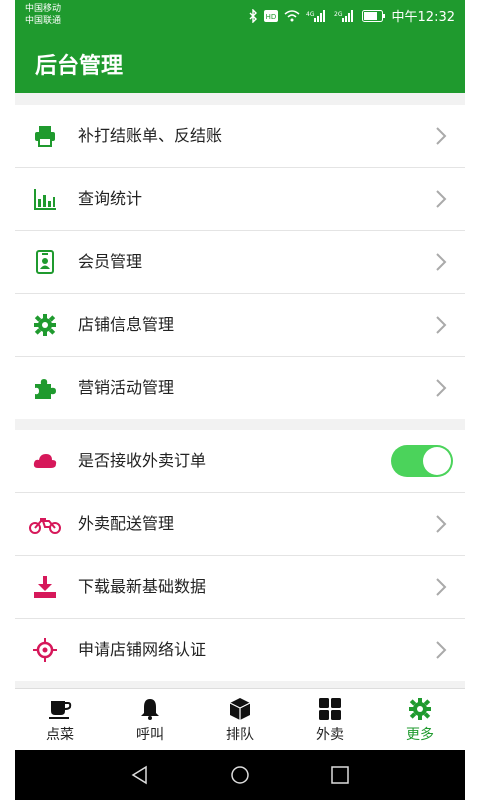 The image size is (480, 800). Describe the element at coordinates (240, 650) in the screenshot. I see `menu-item-network-auth: 申请店铺网络认证` at that location.